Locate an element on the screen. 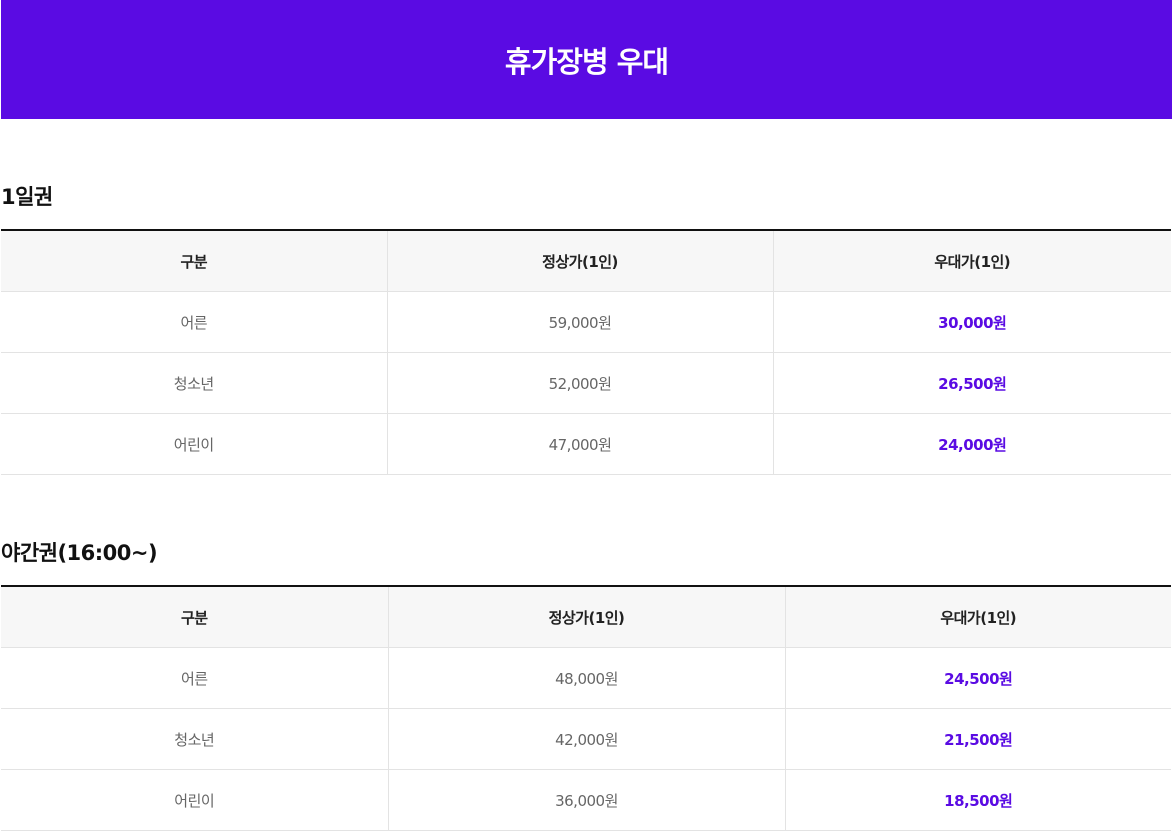 Image resolution: width=1172 pixels, height=831 pixels. regular-price-cell: 48,000원 is located at coordinates (586, 678).